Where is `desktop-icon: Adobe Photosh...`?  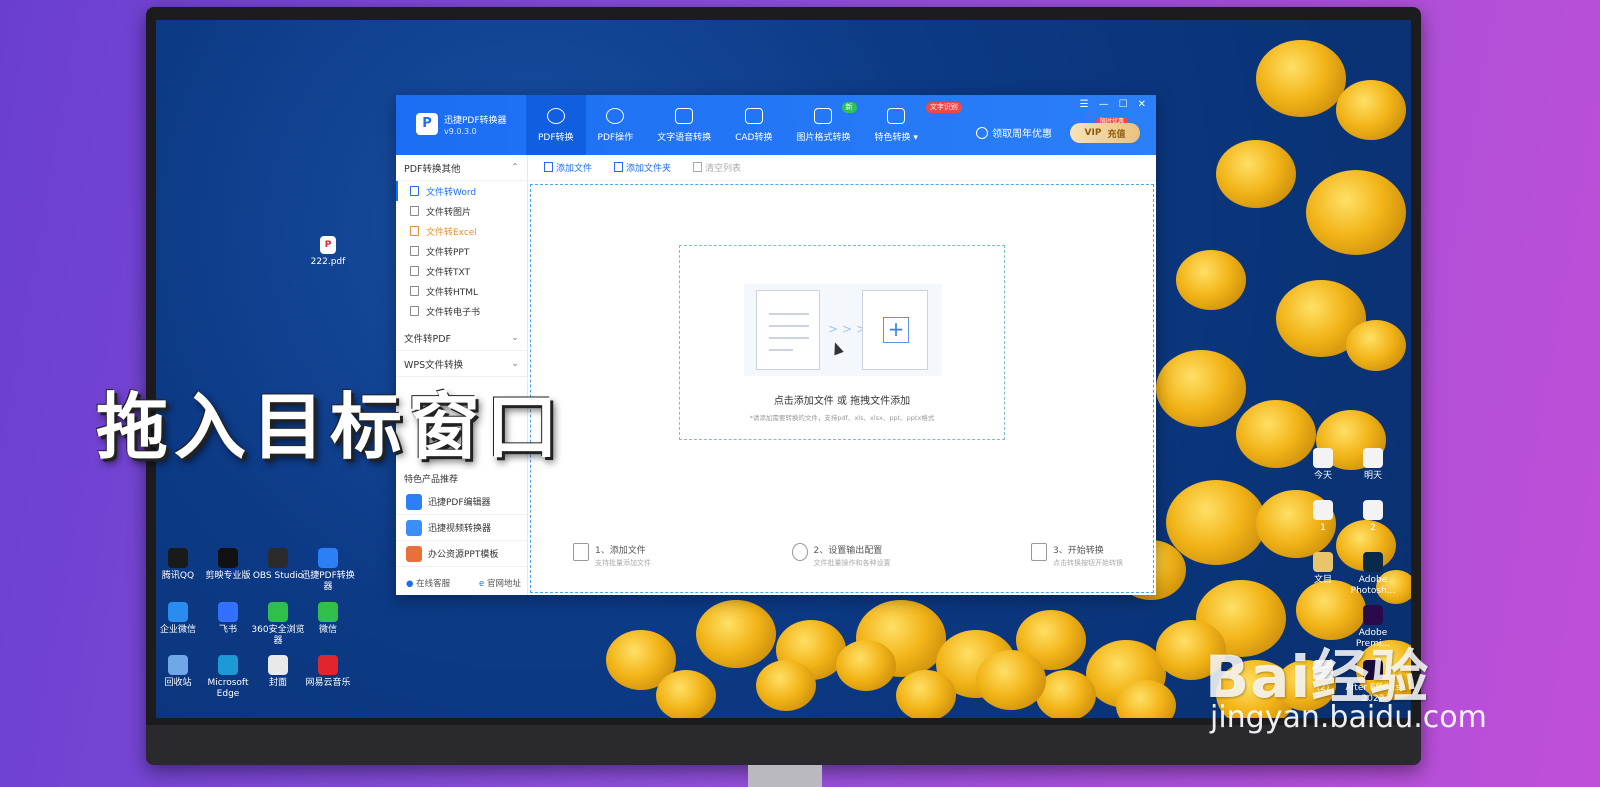
desktop-icon: Adobe Photosh... is located at coordinates (1373, 574).